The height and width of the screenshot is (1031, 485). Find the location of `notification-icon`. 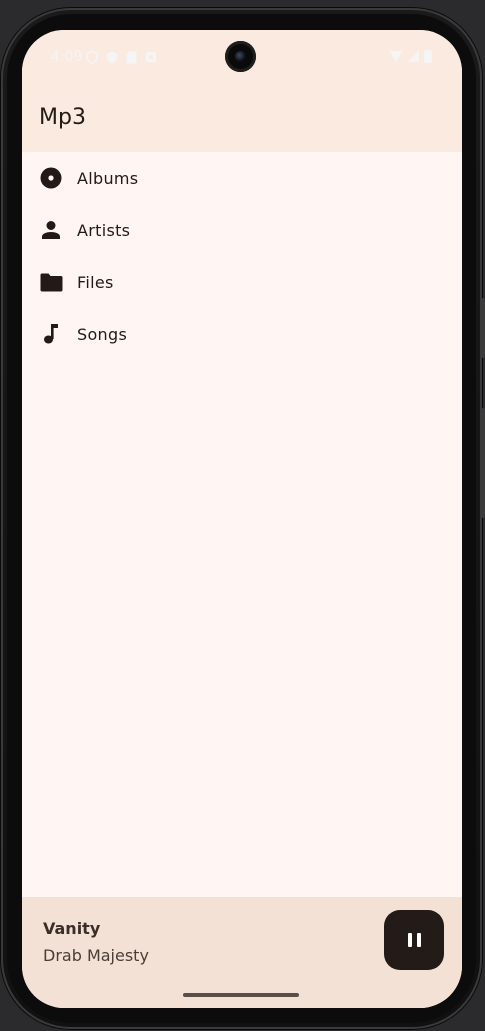

notification-icon is located at coordinates (151, 57).